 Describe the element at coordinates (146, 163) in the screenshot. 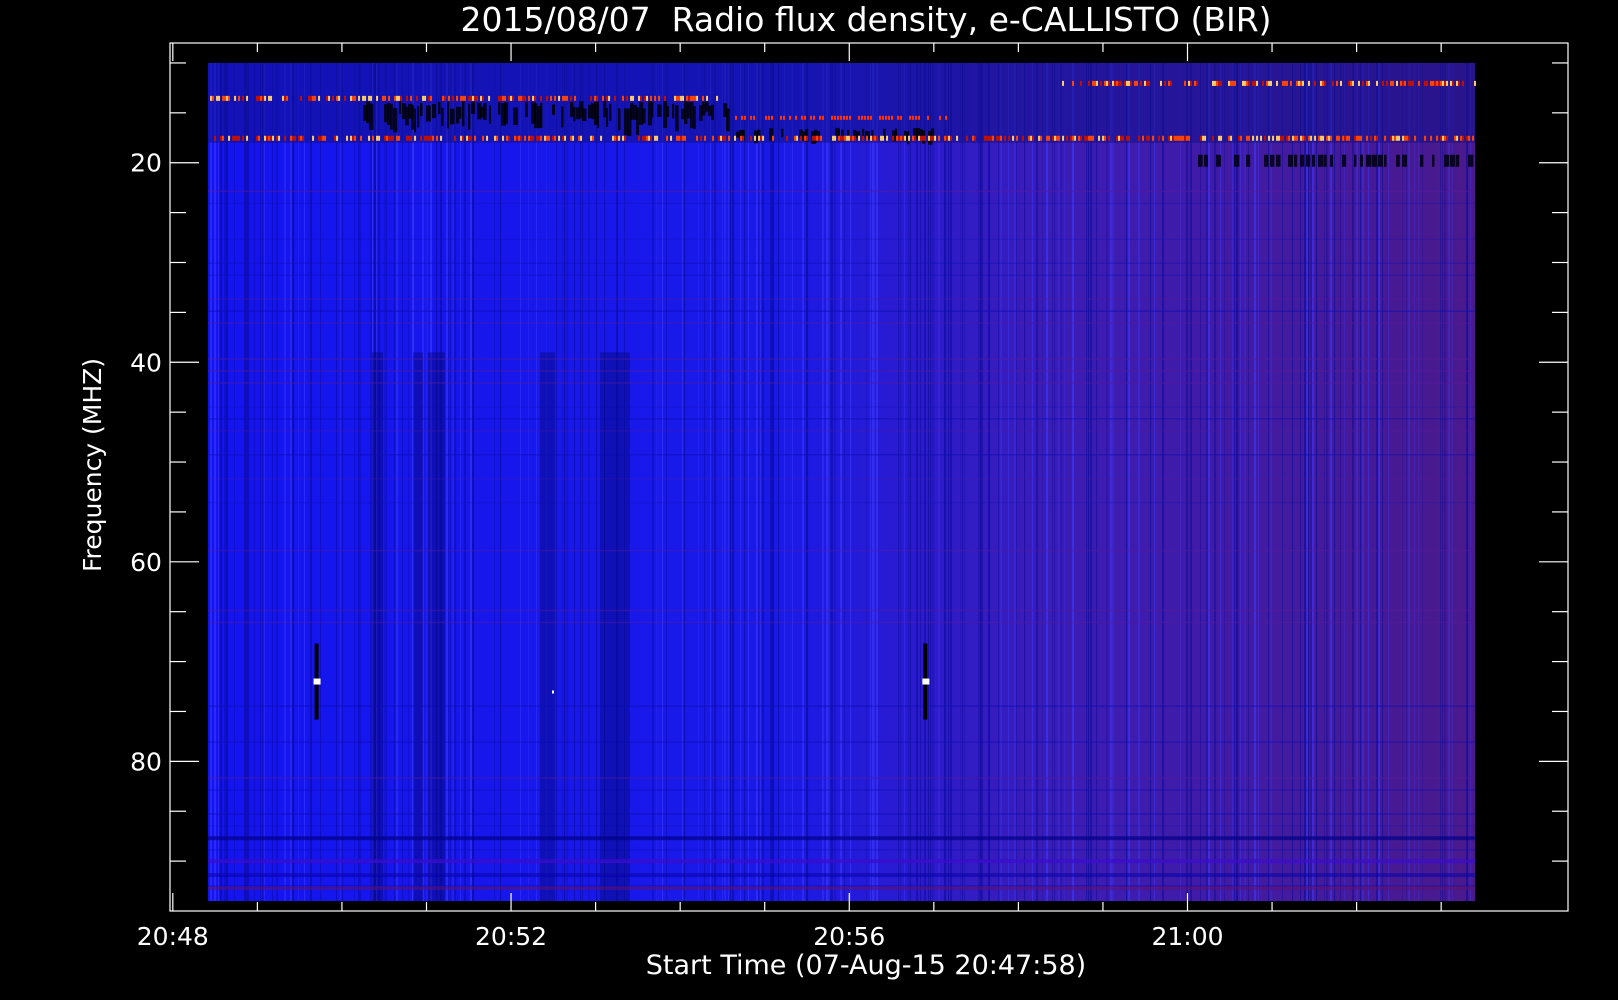

I see `y-tick-label: 20` at that location.